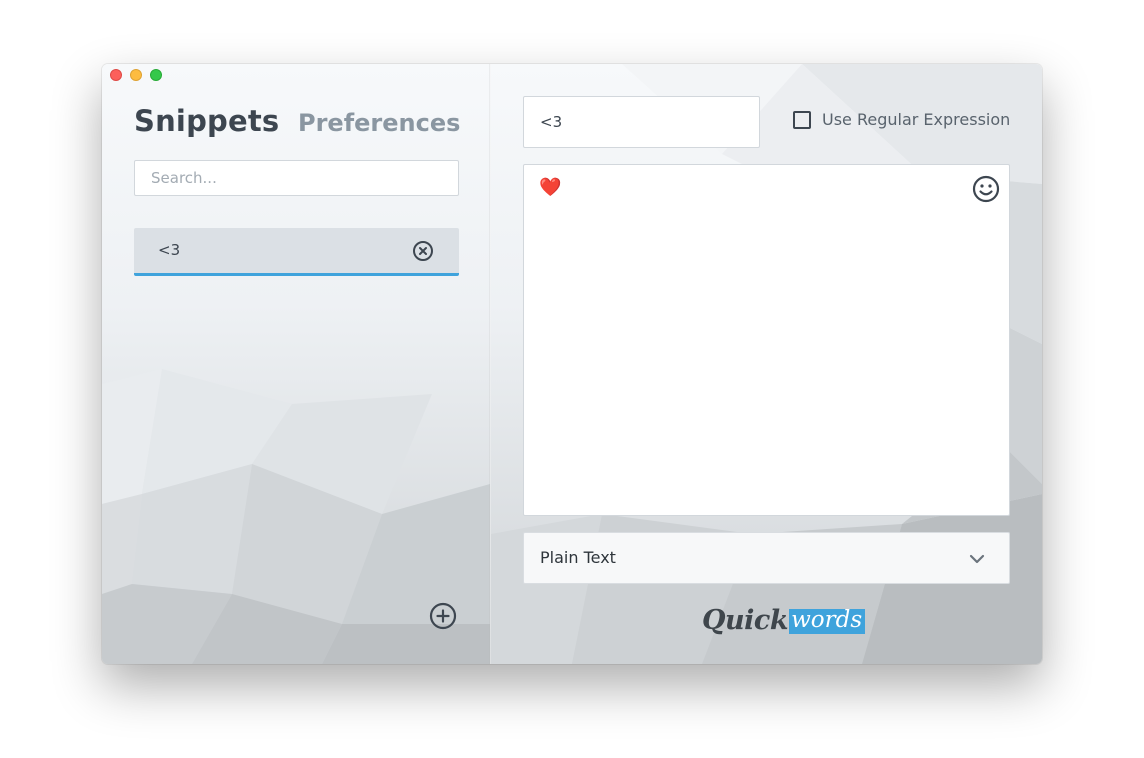 The image size is (1144, 758). Describe the element at coordinates (986, 189) in the screenshot. I see `smiley-icon` at that location.